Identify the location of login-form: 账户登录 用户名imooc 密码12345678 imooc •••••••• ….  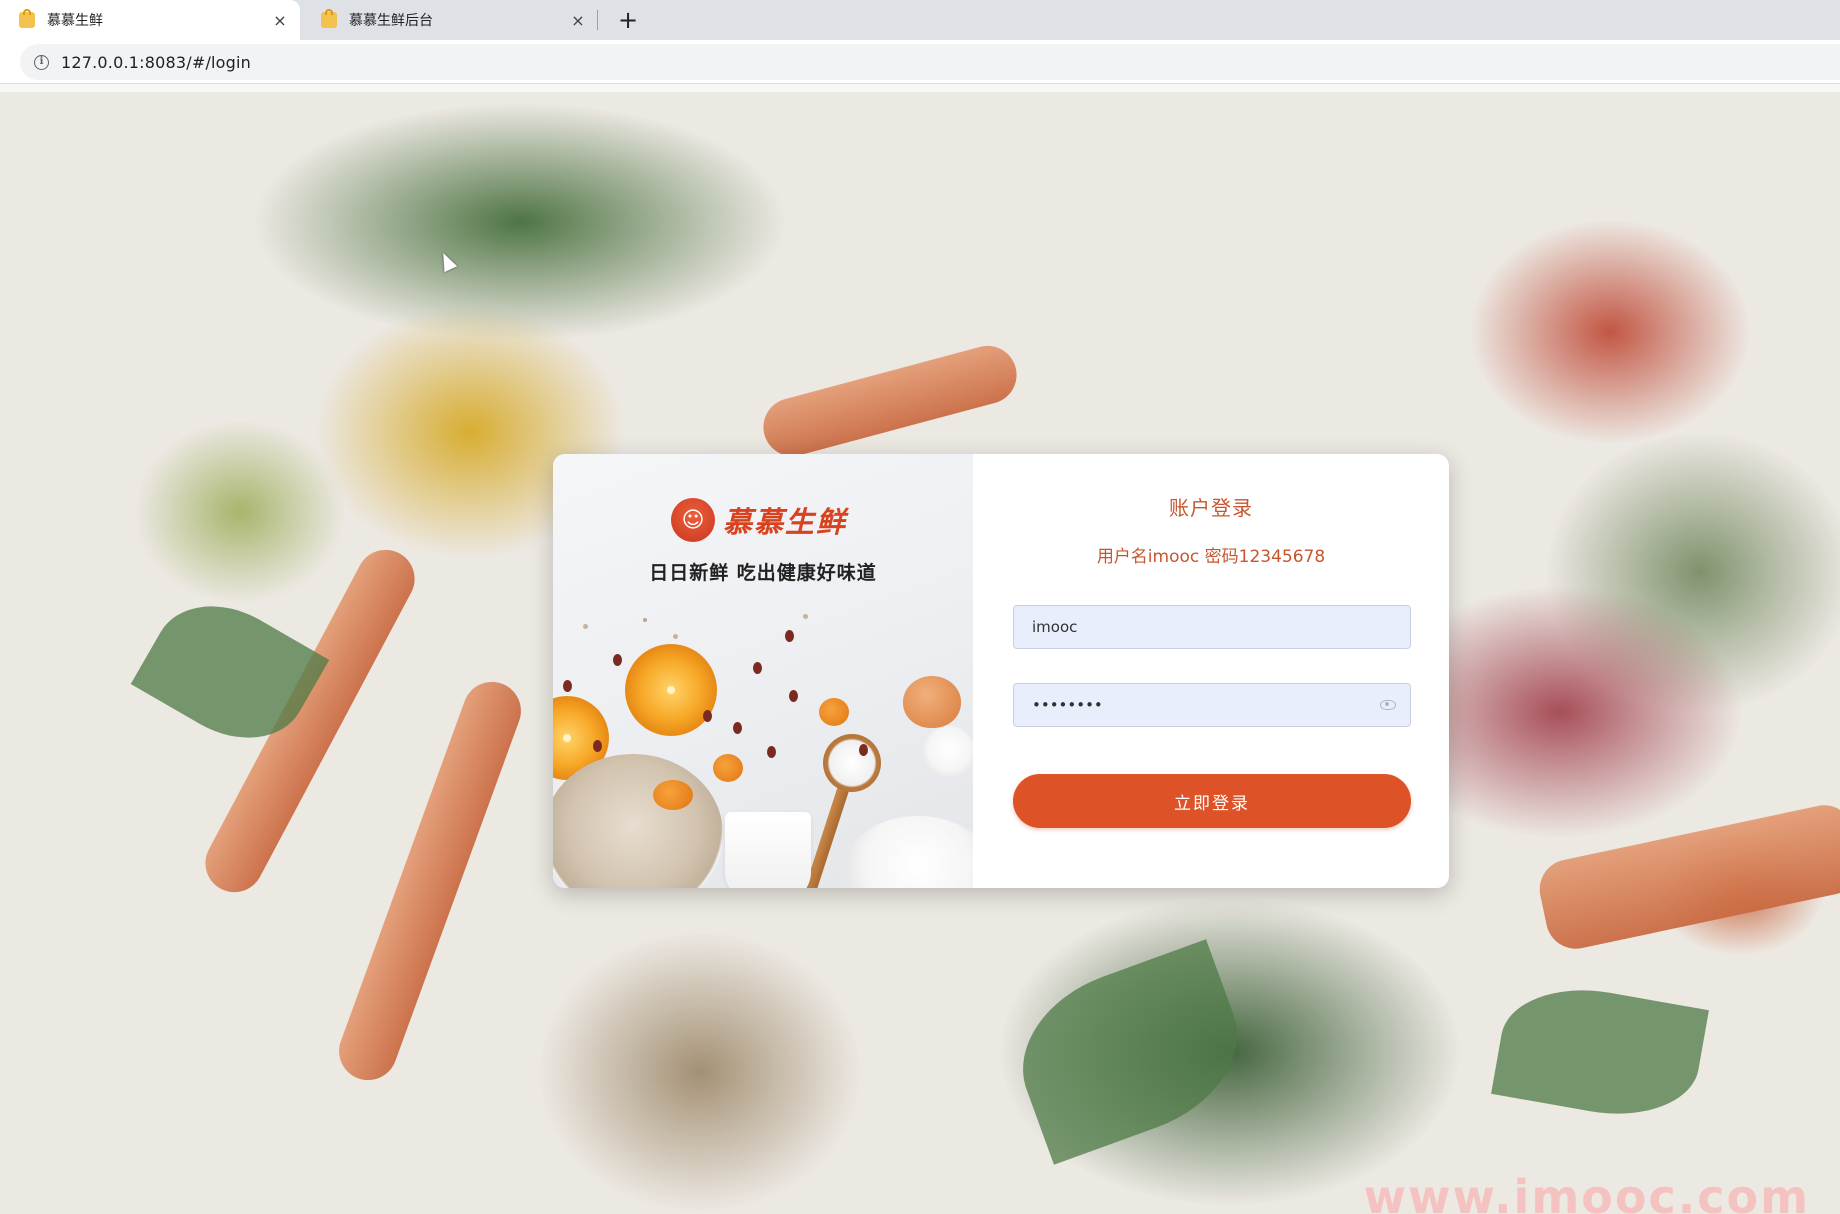
(1211, 671).